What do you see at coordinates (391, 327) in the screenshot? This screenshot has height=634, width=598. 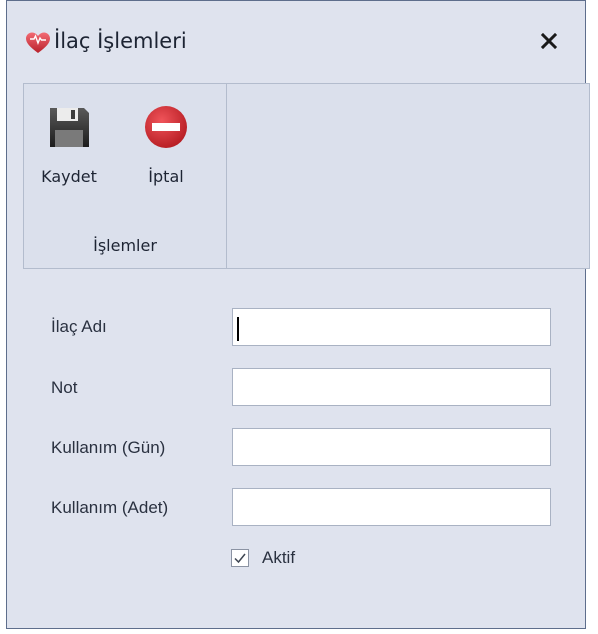 I see `drug-name-input` at bounding box center [391, 327].